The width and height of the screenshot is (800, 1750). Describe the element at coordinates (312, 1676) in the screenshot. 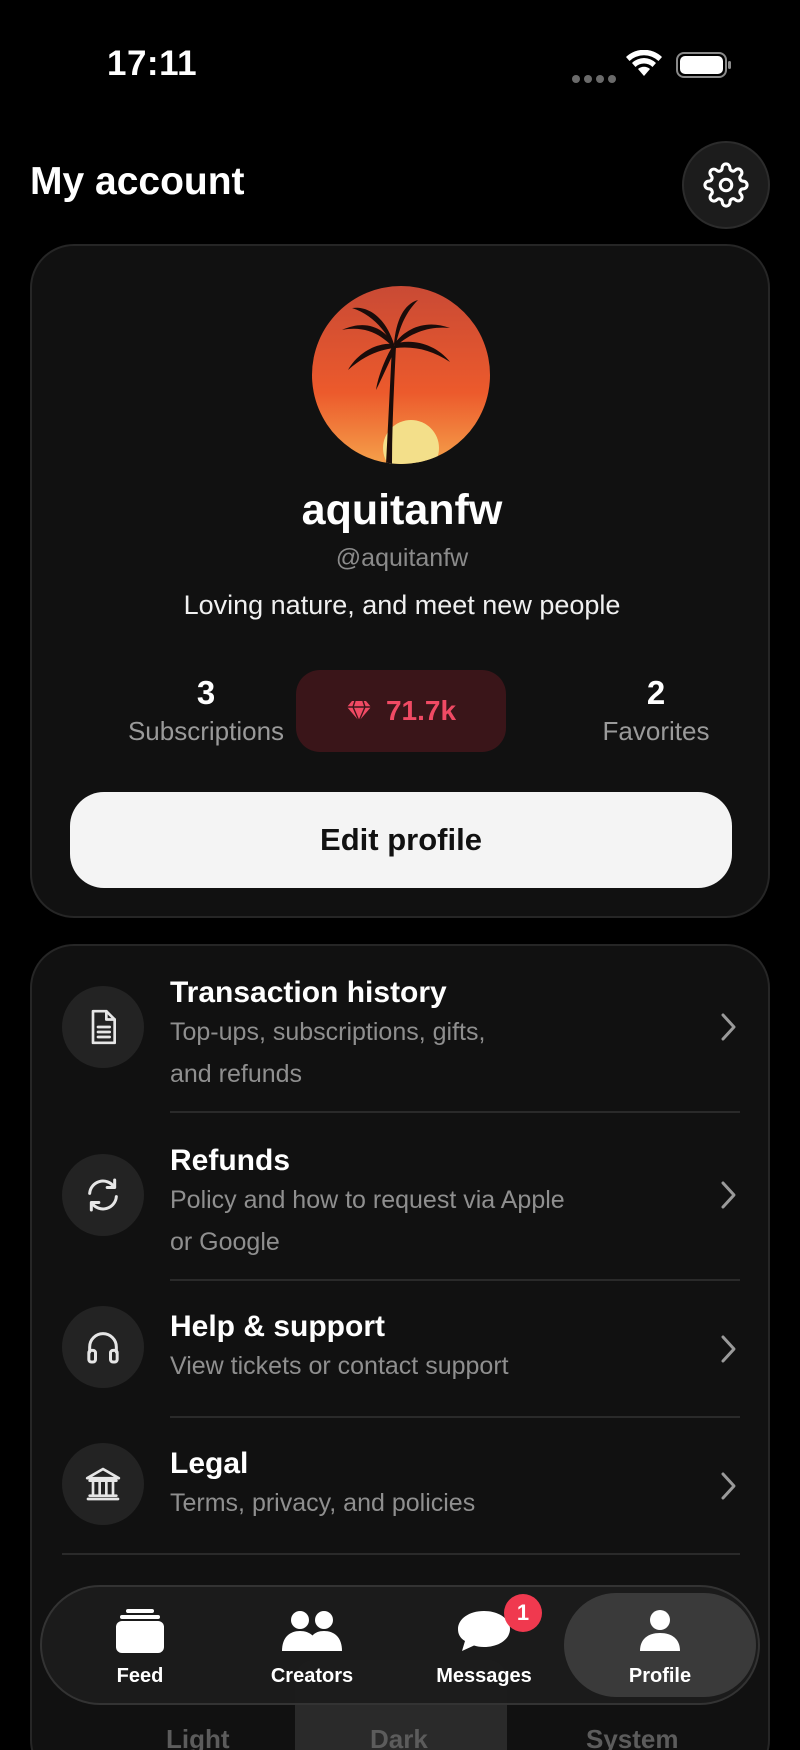

I see `tab-label: Creators` at that location.